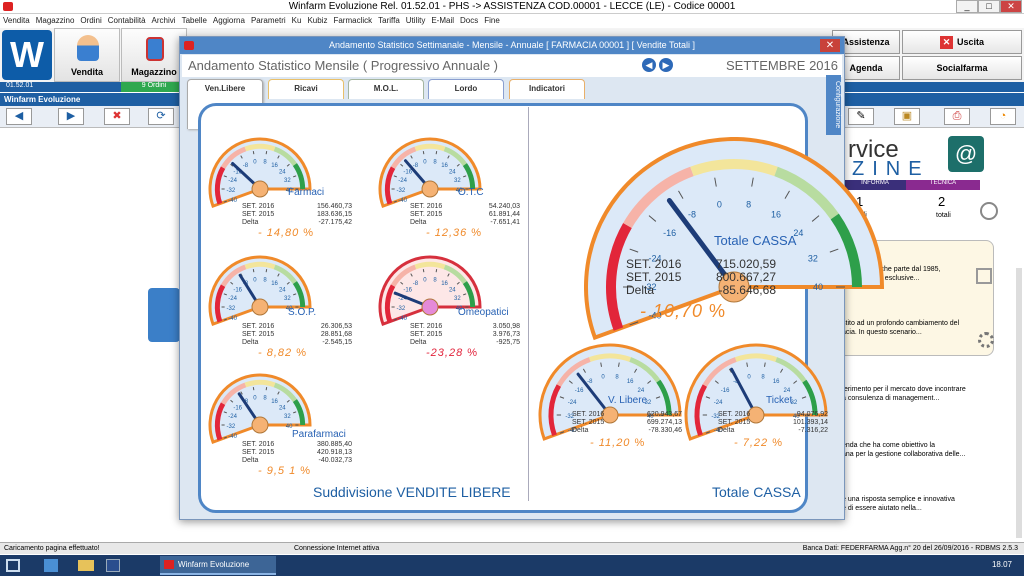 The image size is (1024, 576). I want to click on winfarm-task-icon, so click(169, 564).